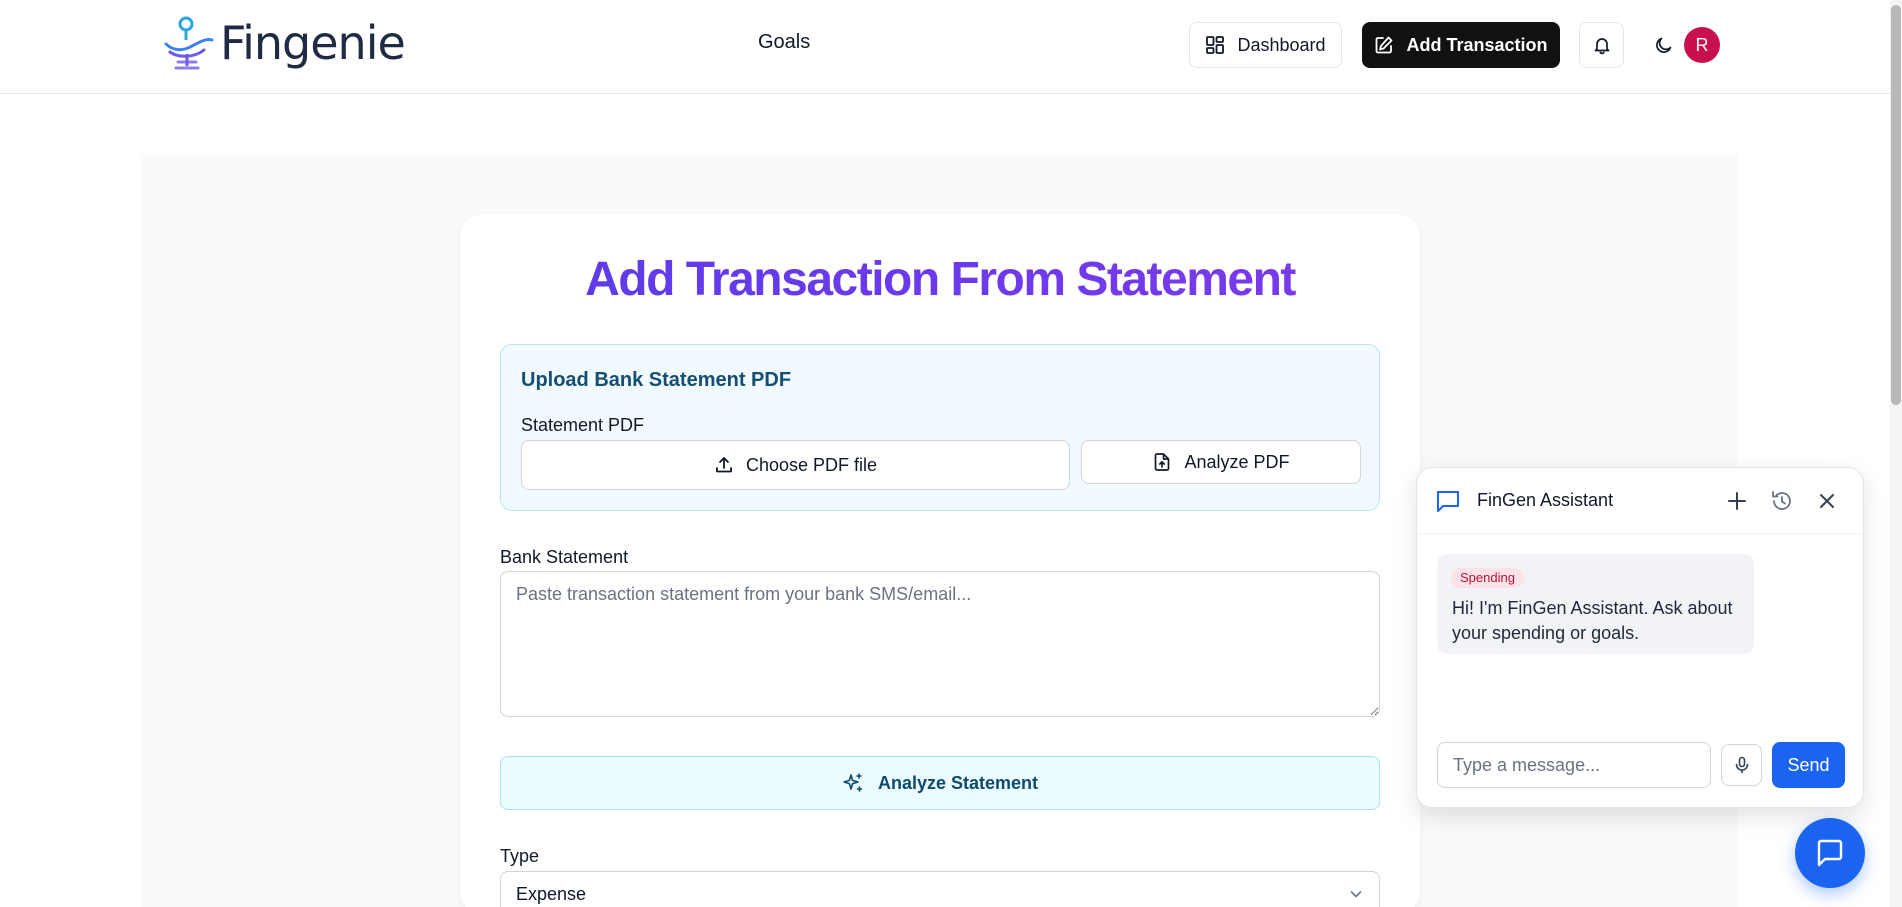 The height and width of the screenshot is (907, 1902). I want to click on analyze-statement-button: Analyze Statement, so click(940, 783).